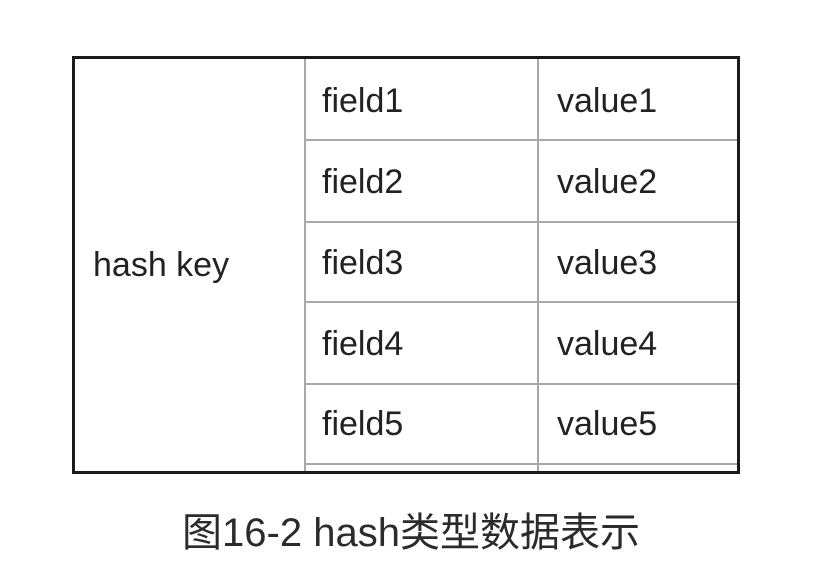 This screenshot has width=822, height=578. What do you see at coordinates (161, 265) in the screenshot?
I see `hash-key-label: hash key` at bounding box center [161, 265].